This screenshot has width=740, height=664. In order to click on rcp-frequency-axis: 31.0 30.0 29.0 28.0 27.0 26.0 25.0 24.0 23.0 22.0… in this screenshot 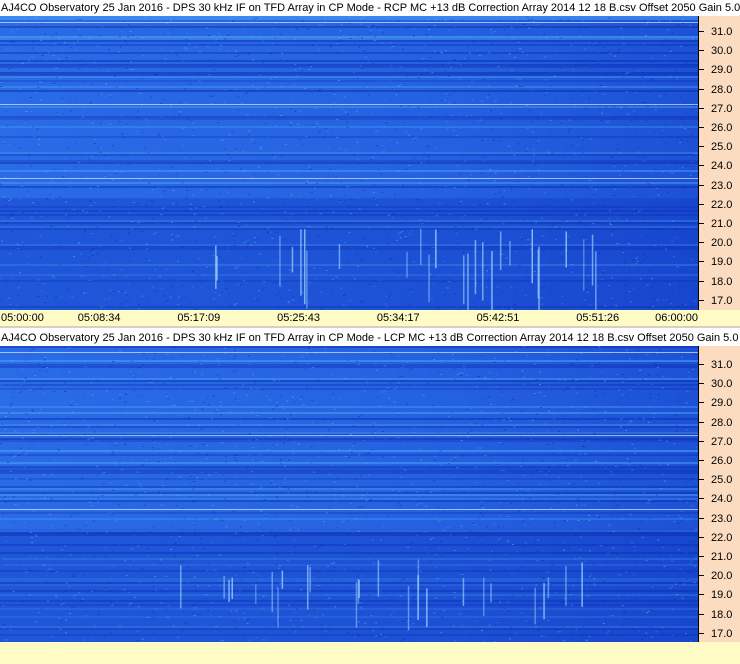, I will do `click(719, 163)`.